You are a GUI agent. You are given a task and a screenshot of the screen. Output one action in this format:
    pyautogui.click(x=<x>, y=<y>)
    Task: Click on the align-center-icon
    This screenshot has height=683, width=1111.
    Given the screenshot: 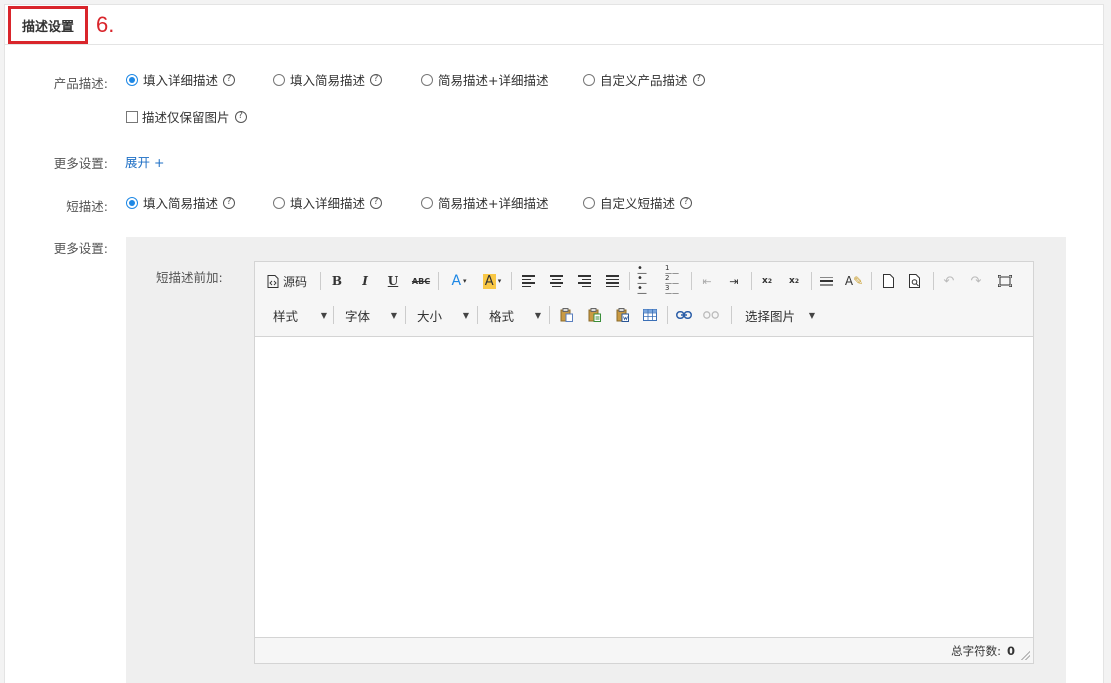 What is the action you would take?
    pyautogui.click(x=556, y=281)
    